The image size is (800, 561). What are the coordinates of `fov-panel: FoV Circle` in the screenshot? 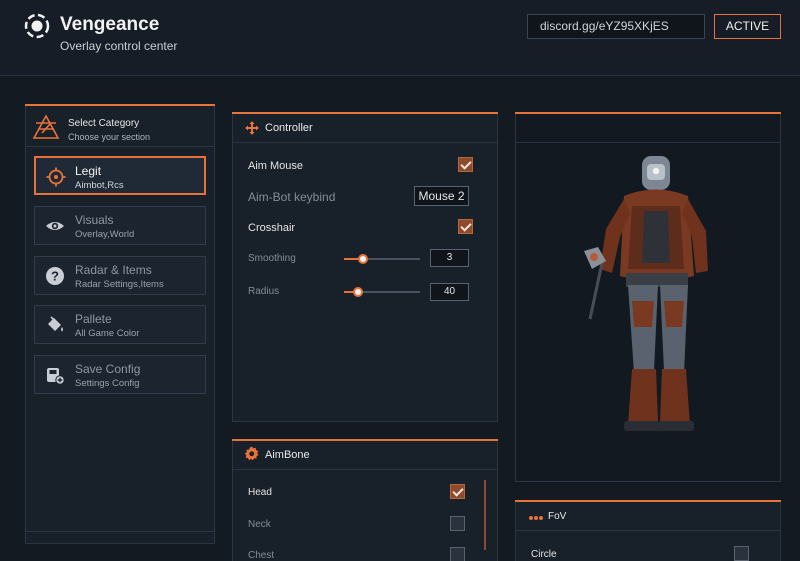 It's located at (648, 530).